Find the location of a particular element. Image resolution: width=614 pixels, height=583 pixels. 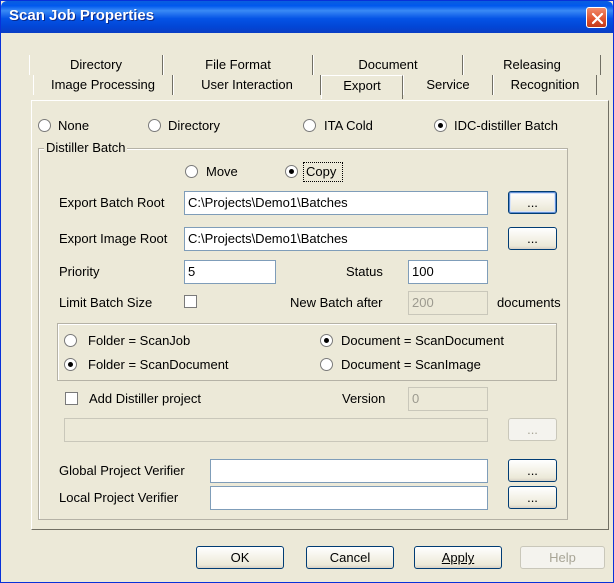

priority-input: 5 is located at coordinates (230, 272).